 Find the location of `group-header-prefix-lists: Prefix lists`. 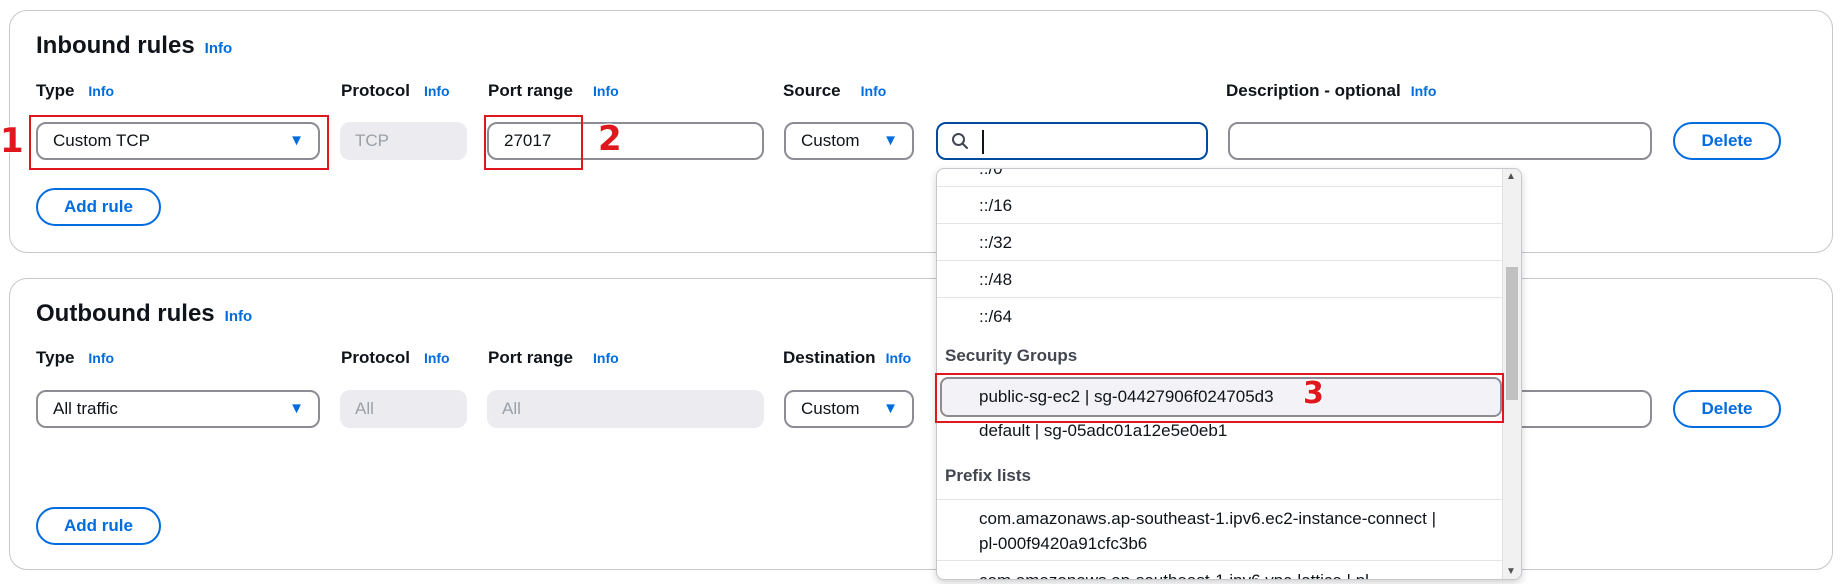

group-header-prefix-lists: Prefix lists is located at coordinates (988, 475).